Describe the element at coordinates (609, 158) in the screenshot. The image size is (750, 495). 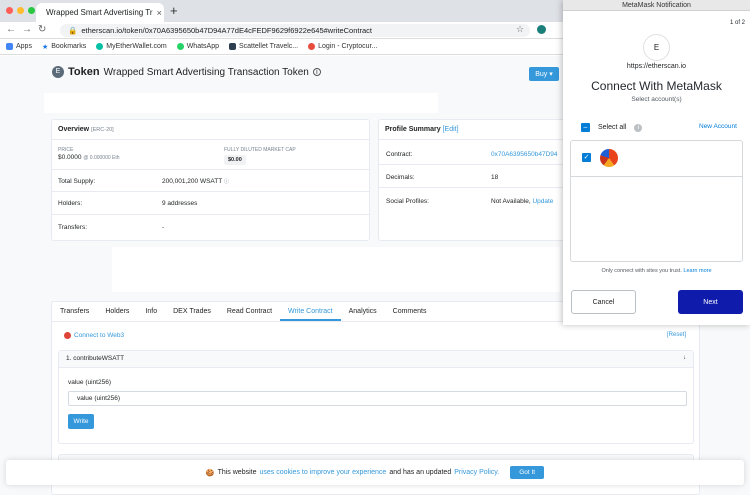
I see `account-avatar` at that location.